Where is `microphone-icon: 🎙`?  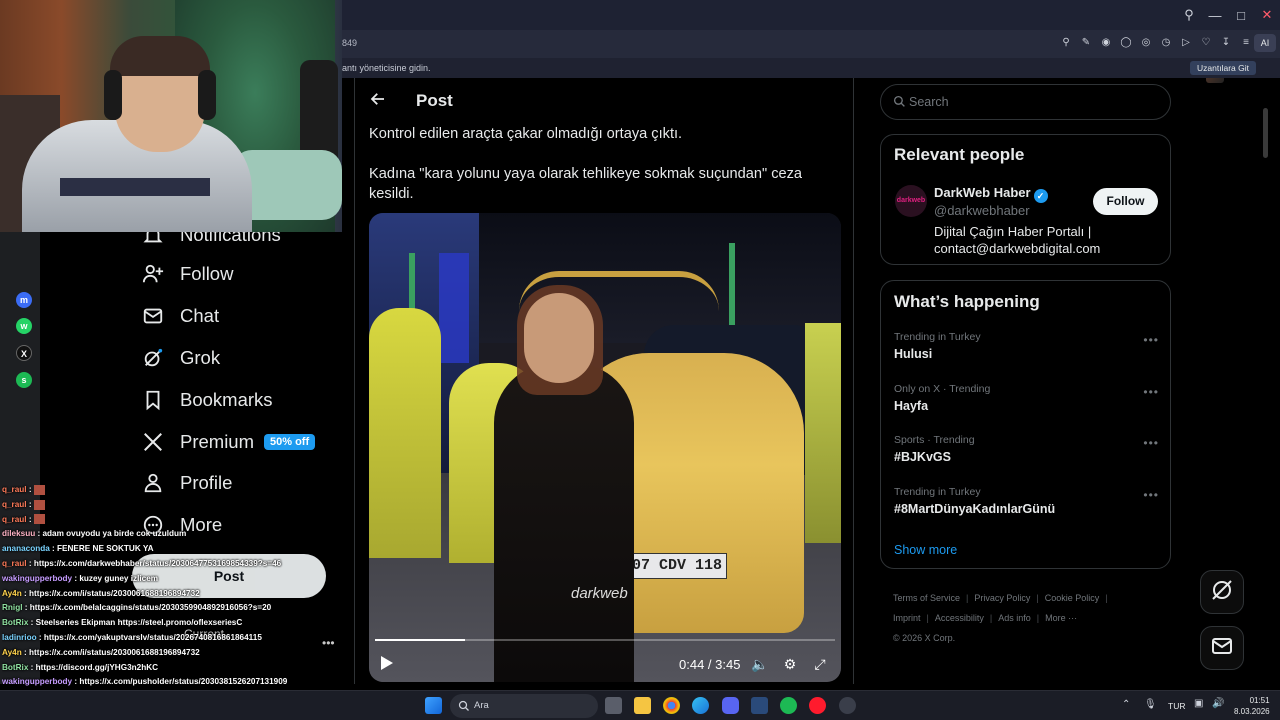 microphone-icon: 🎙 is located at coordinates (1150, 704).